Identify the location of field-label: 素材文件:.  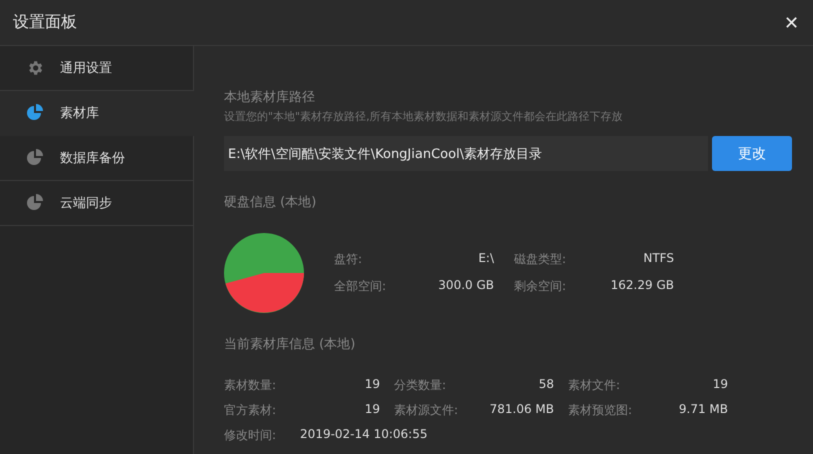
(595, 385).